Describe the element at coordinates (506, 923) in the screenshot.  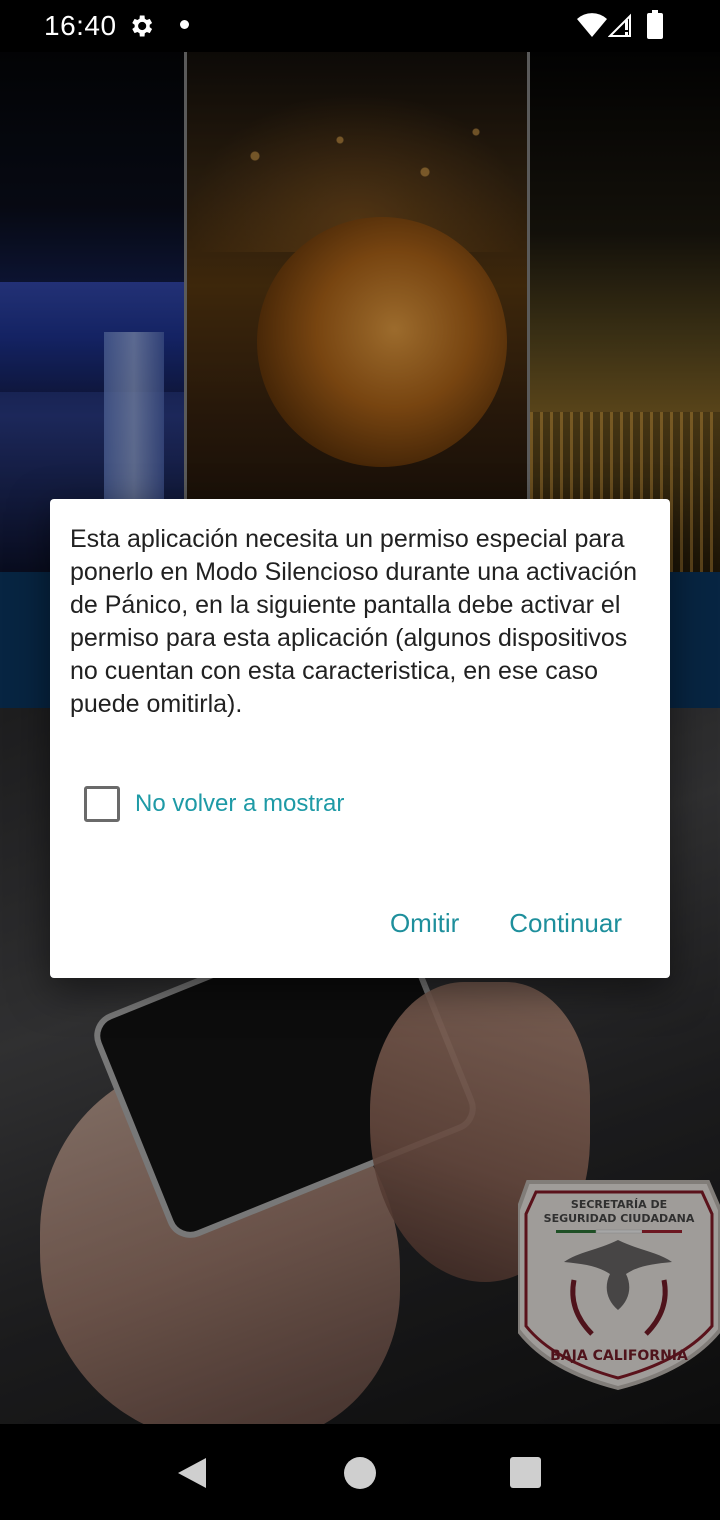
I see `dialog-actions: Omitir Continuar` at that location.